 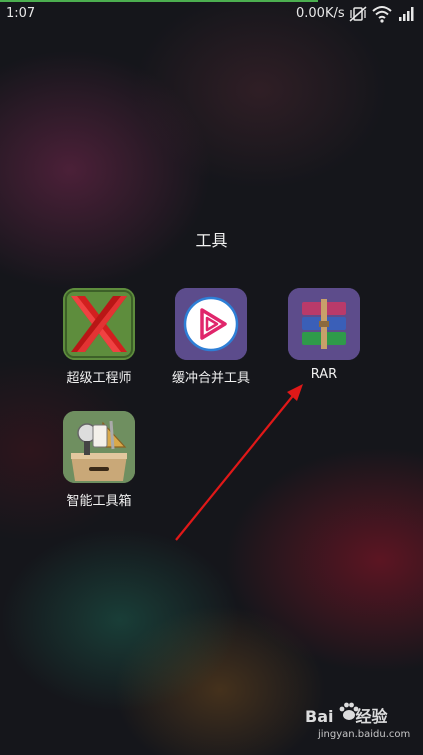 I want to click on paw-icon, so click(x=349, y=711).